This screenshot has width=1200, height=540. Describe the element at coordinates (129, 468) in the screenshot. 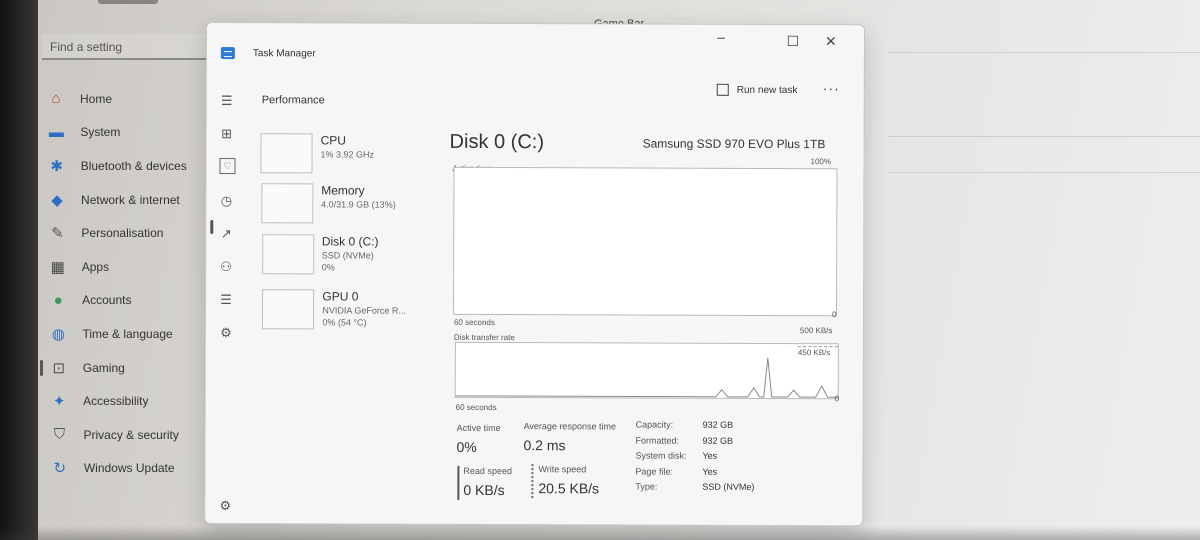

I see `sidebar-item-label: Windows Update` at that location.